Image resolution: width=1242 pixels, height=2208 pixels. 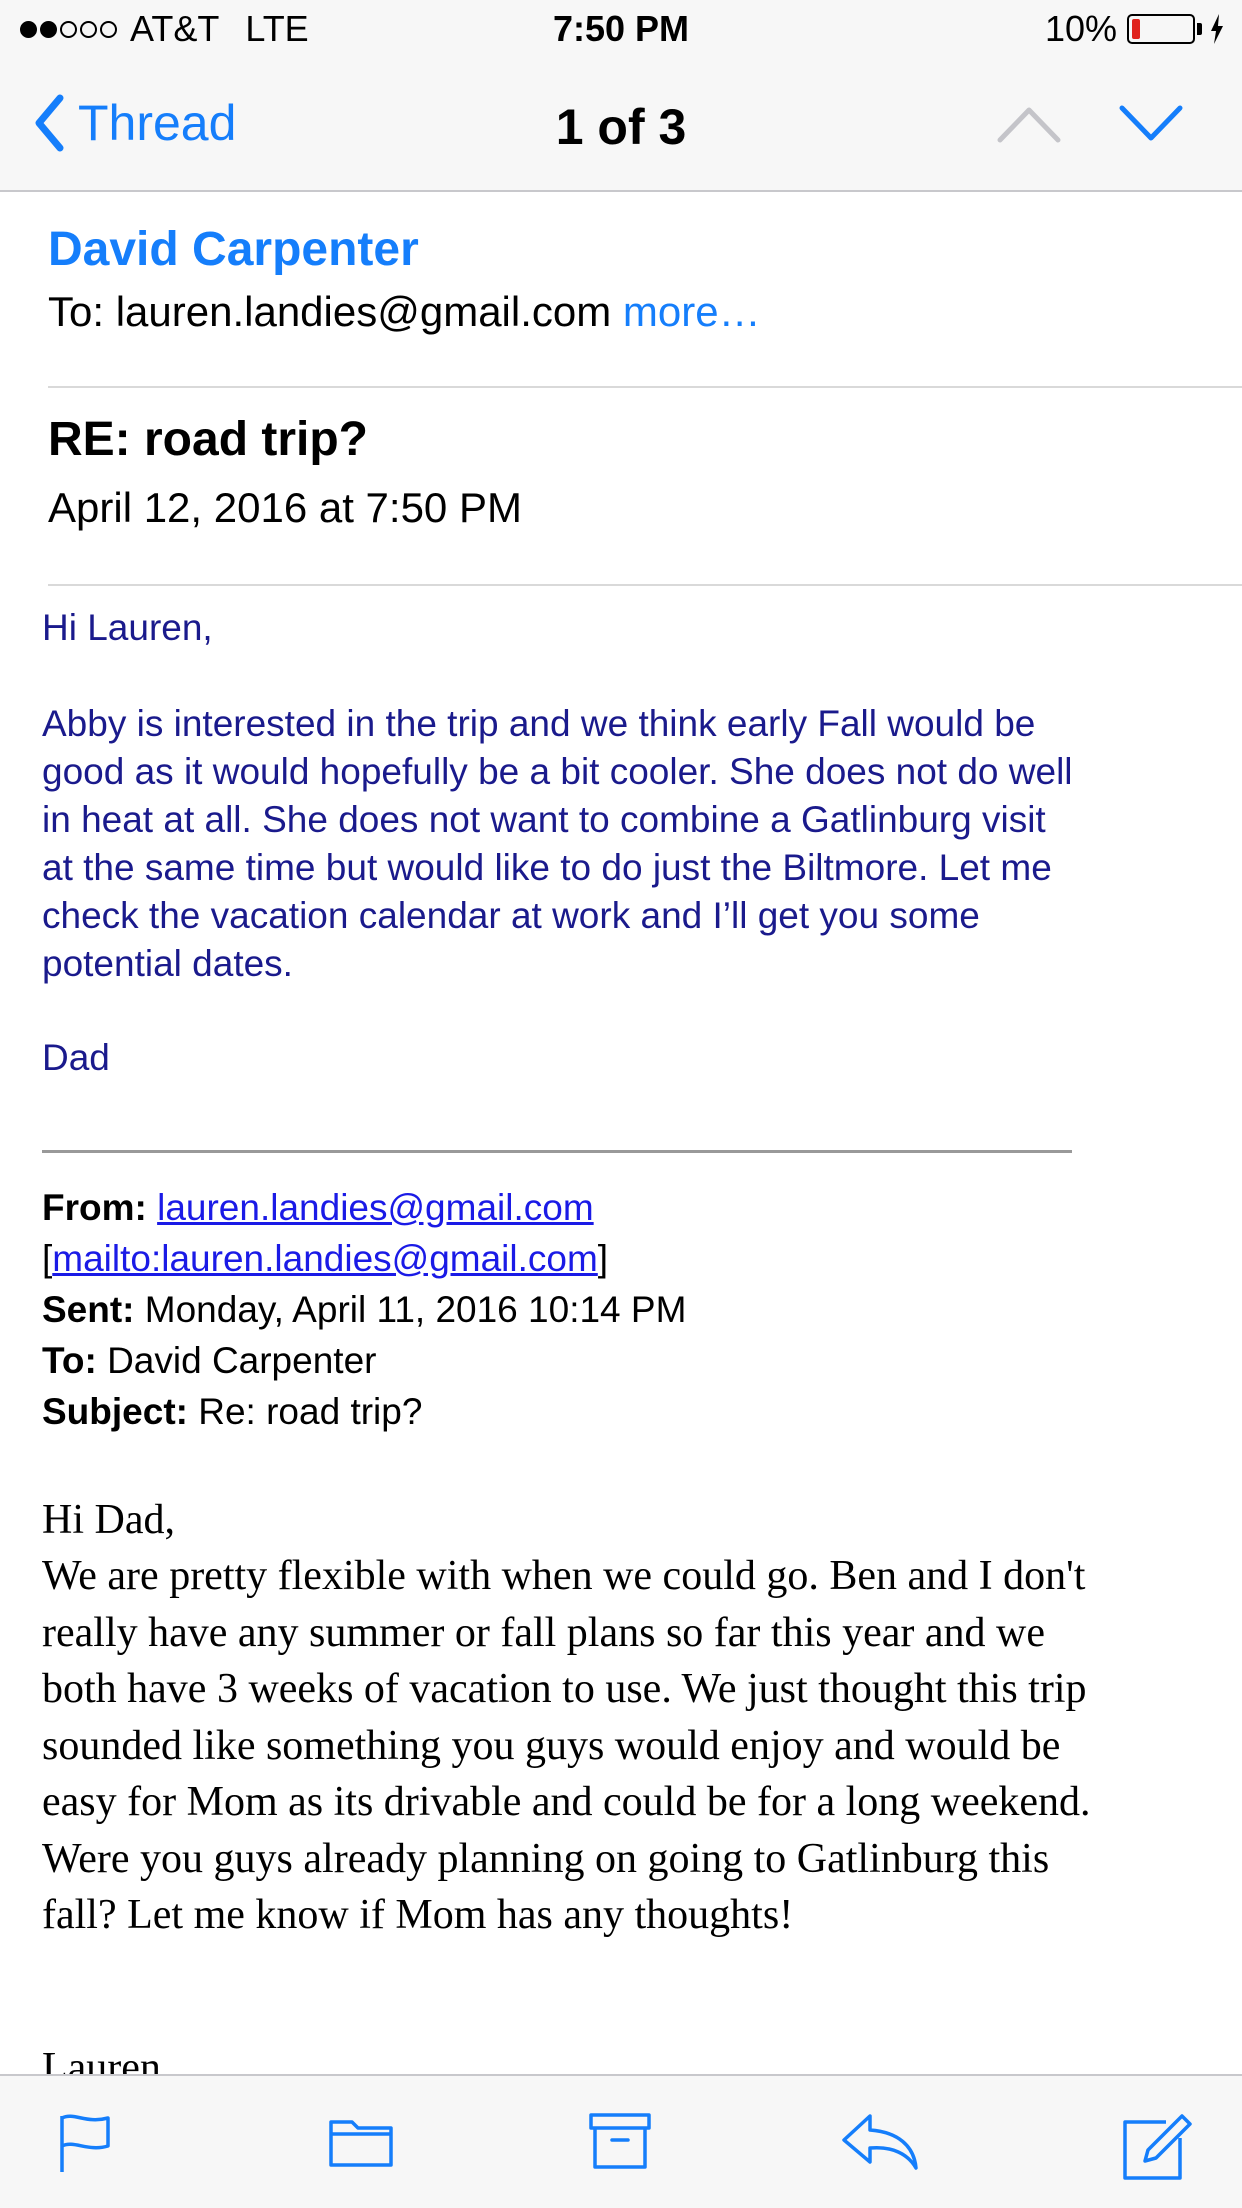 I want to click on quoted-from-line: From: lauren.landies@gmail.com, so click(x=318, y=1207).